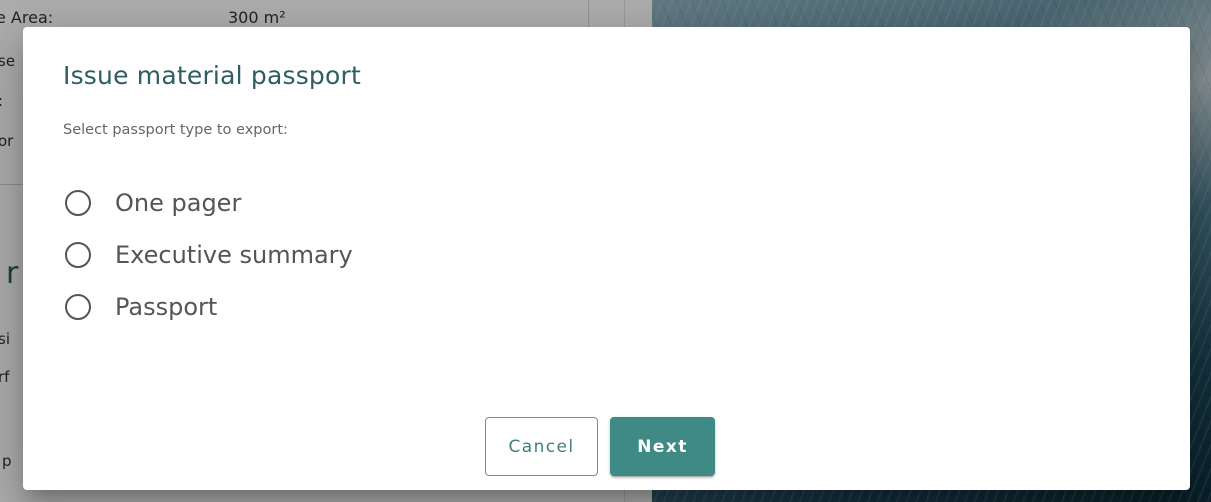 The height and width of the screenshot is (502, 1211). What do you see at coordinates (662, 446) in the screenshot?
I see `next-button: Next` at bounding box center [662, 446].